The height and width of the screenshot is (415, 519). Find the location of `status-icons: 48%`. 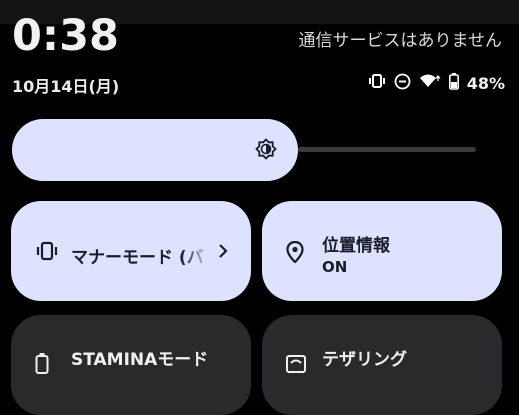

status-icons: 48% is located at coordinates (436, 83).